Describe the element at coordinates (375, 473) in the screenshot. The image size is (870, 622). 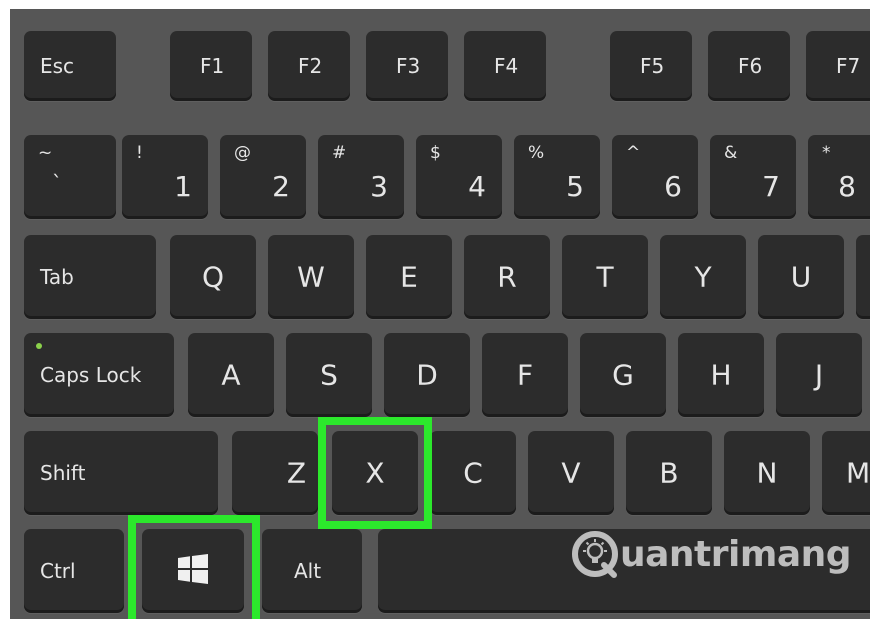
I see `highlight-x-frame` at that location.